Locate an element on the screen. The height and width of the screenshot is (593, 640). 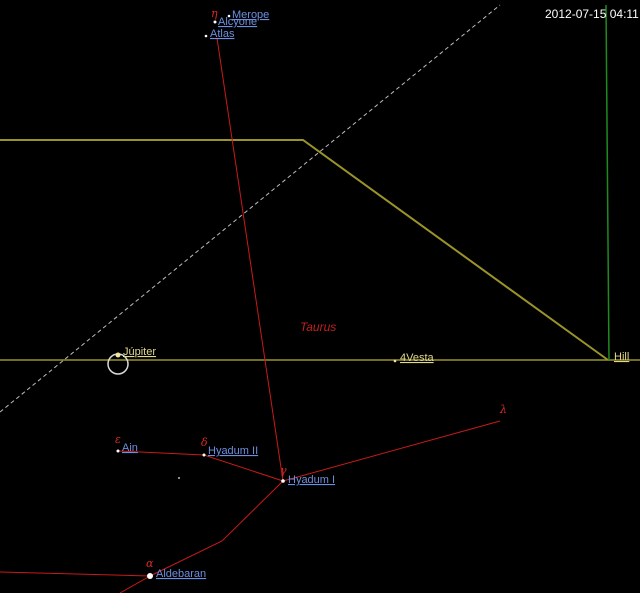
meridian-line is located at coordinates (607, 182).